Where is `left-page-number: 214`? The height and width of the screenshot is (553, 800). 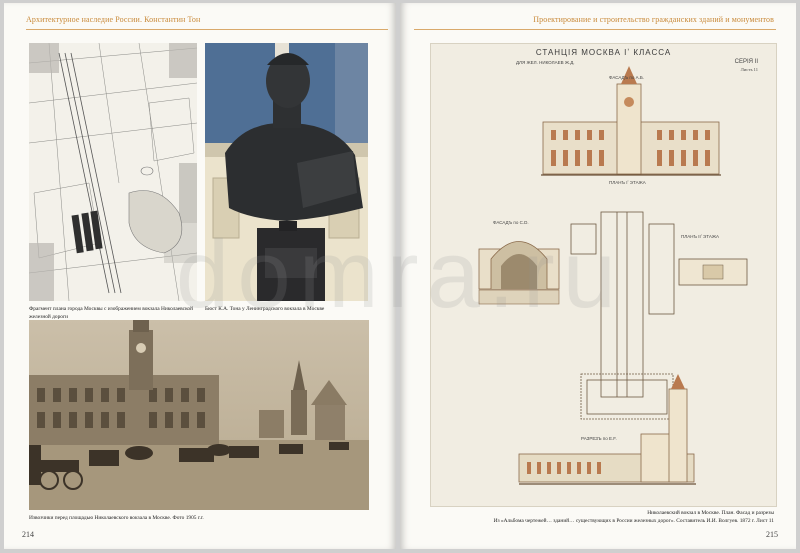 left-page-number: 214 is located at coordinates (28, 534).